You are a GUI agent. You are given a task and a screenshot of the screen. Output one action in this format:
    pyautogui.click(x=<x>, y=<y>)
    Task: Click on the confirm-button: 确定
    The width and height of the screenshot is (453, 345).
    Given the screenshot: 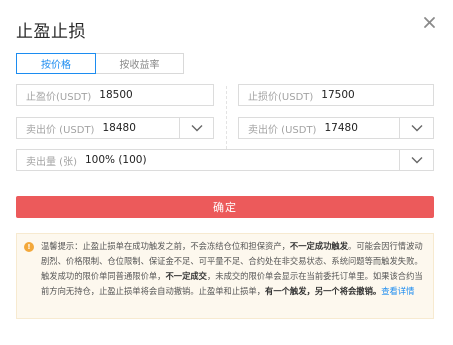 What is the action you would take?
    pyautogui.click(x=225, y=207)
    